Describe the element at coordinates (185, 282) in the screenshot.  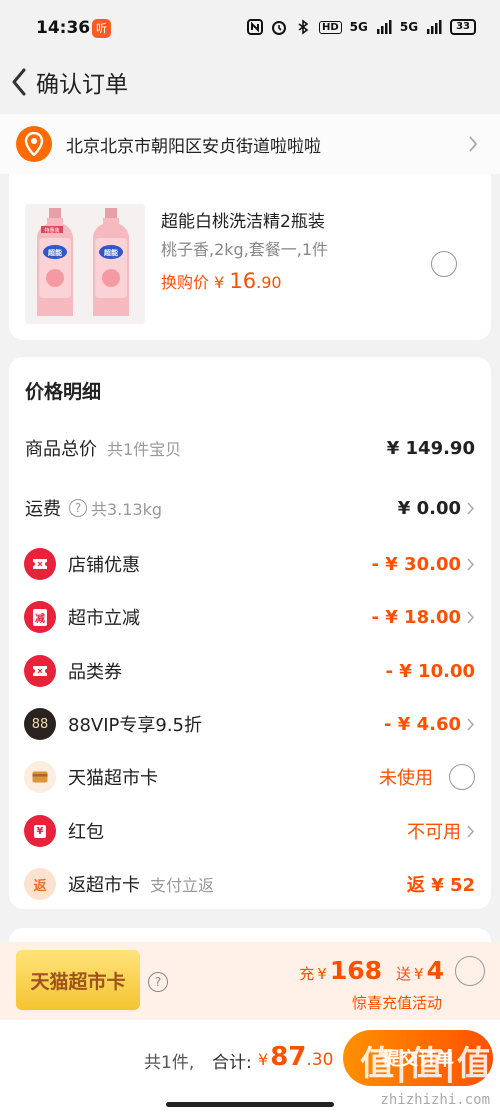
I see `price-label: 换购价` at that location.